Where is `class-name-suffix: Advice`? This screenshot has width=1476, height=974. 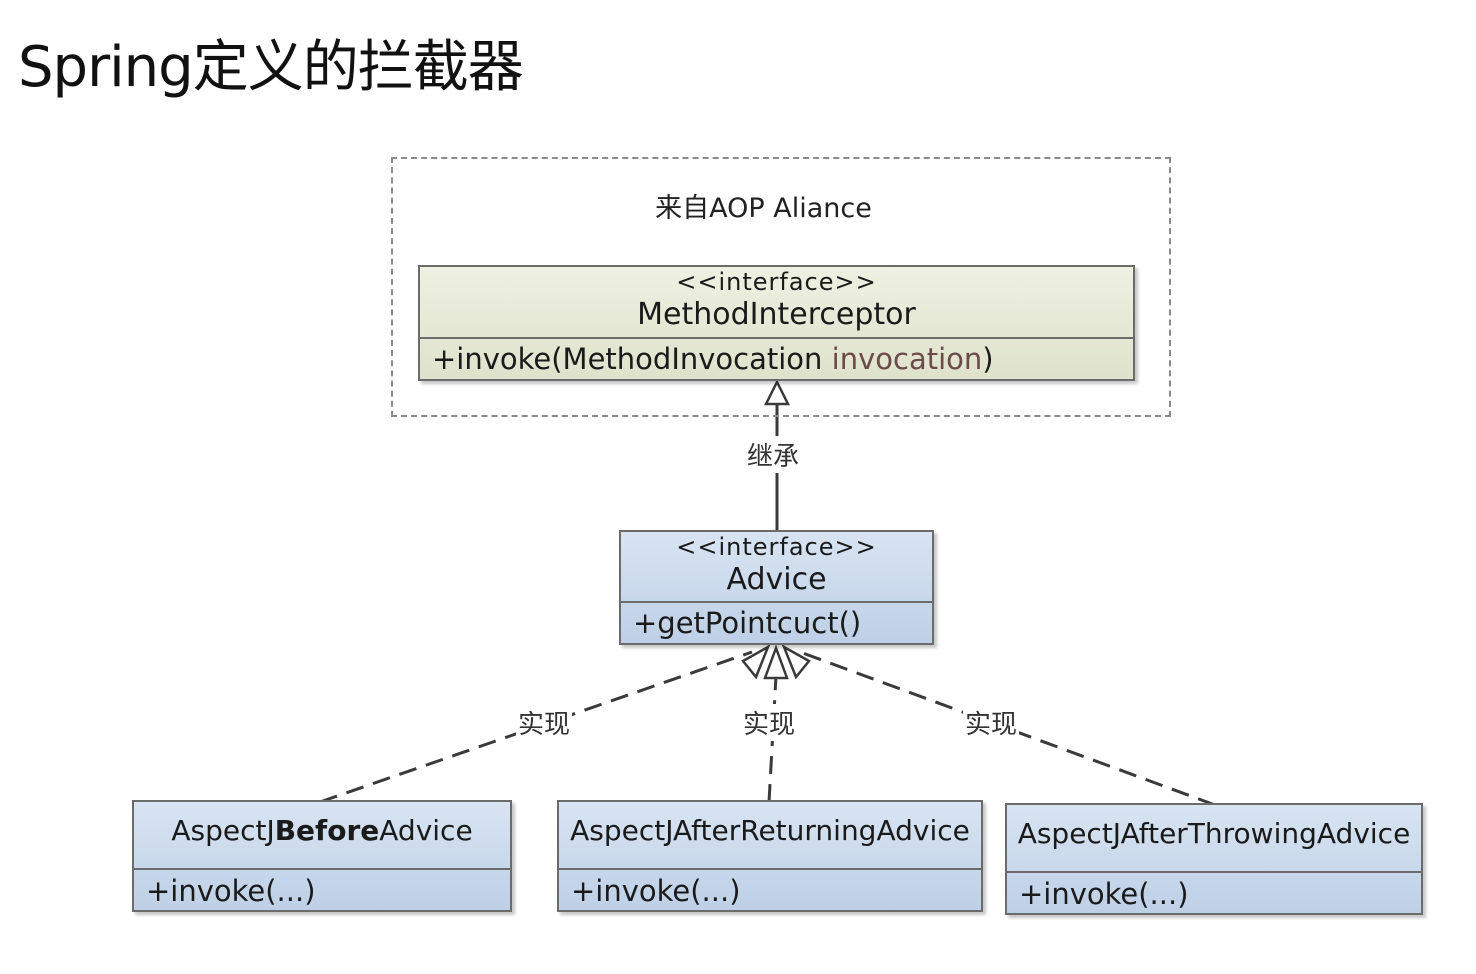
class-name-suffix: Advice is located at coordinates (426, 830).